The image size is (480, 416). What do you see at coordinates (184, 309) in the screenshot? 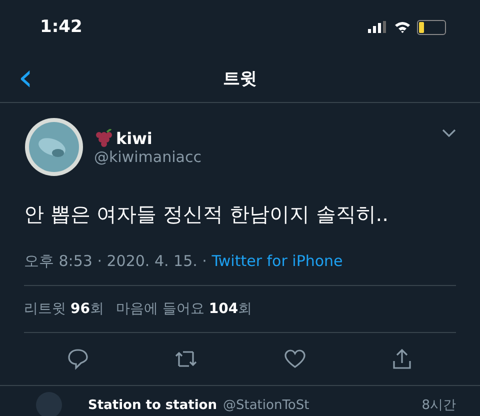
I see `engagement-count: 마음에 들어요 104회` at bounding box center [184, 309].